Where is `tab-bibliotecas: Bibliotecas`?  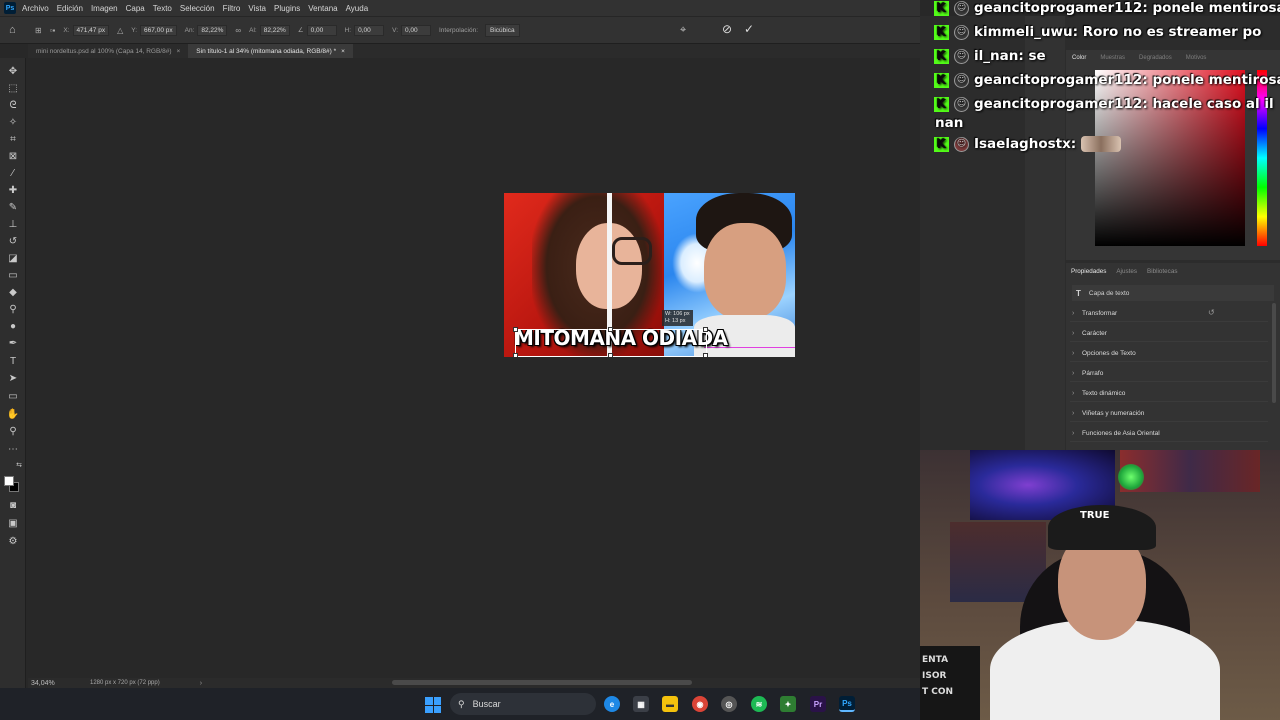 tab-bibliotecas: Bibliotecas is located at coordinates (1162, 271).